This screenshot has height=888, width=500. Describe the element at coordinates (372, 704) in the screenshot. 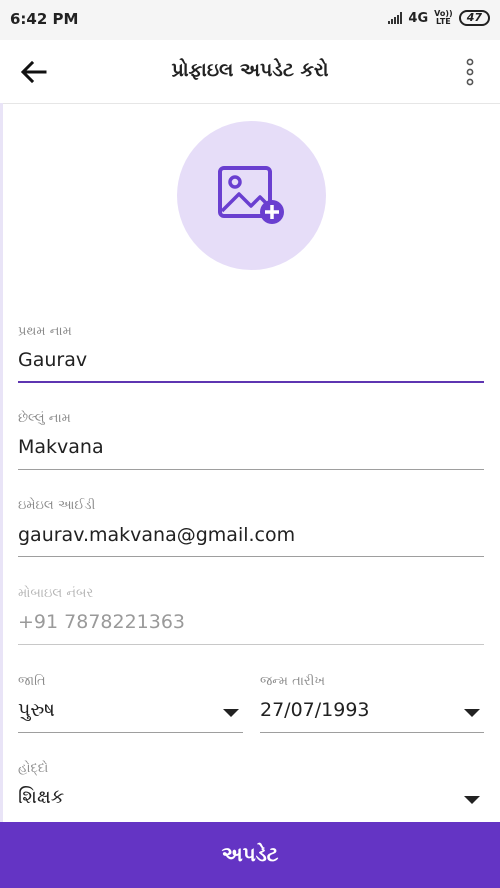

I see `dob-dropdown: જન્મ તારીખ 27/07/1993` at that location.